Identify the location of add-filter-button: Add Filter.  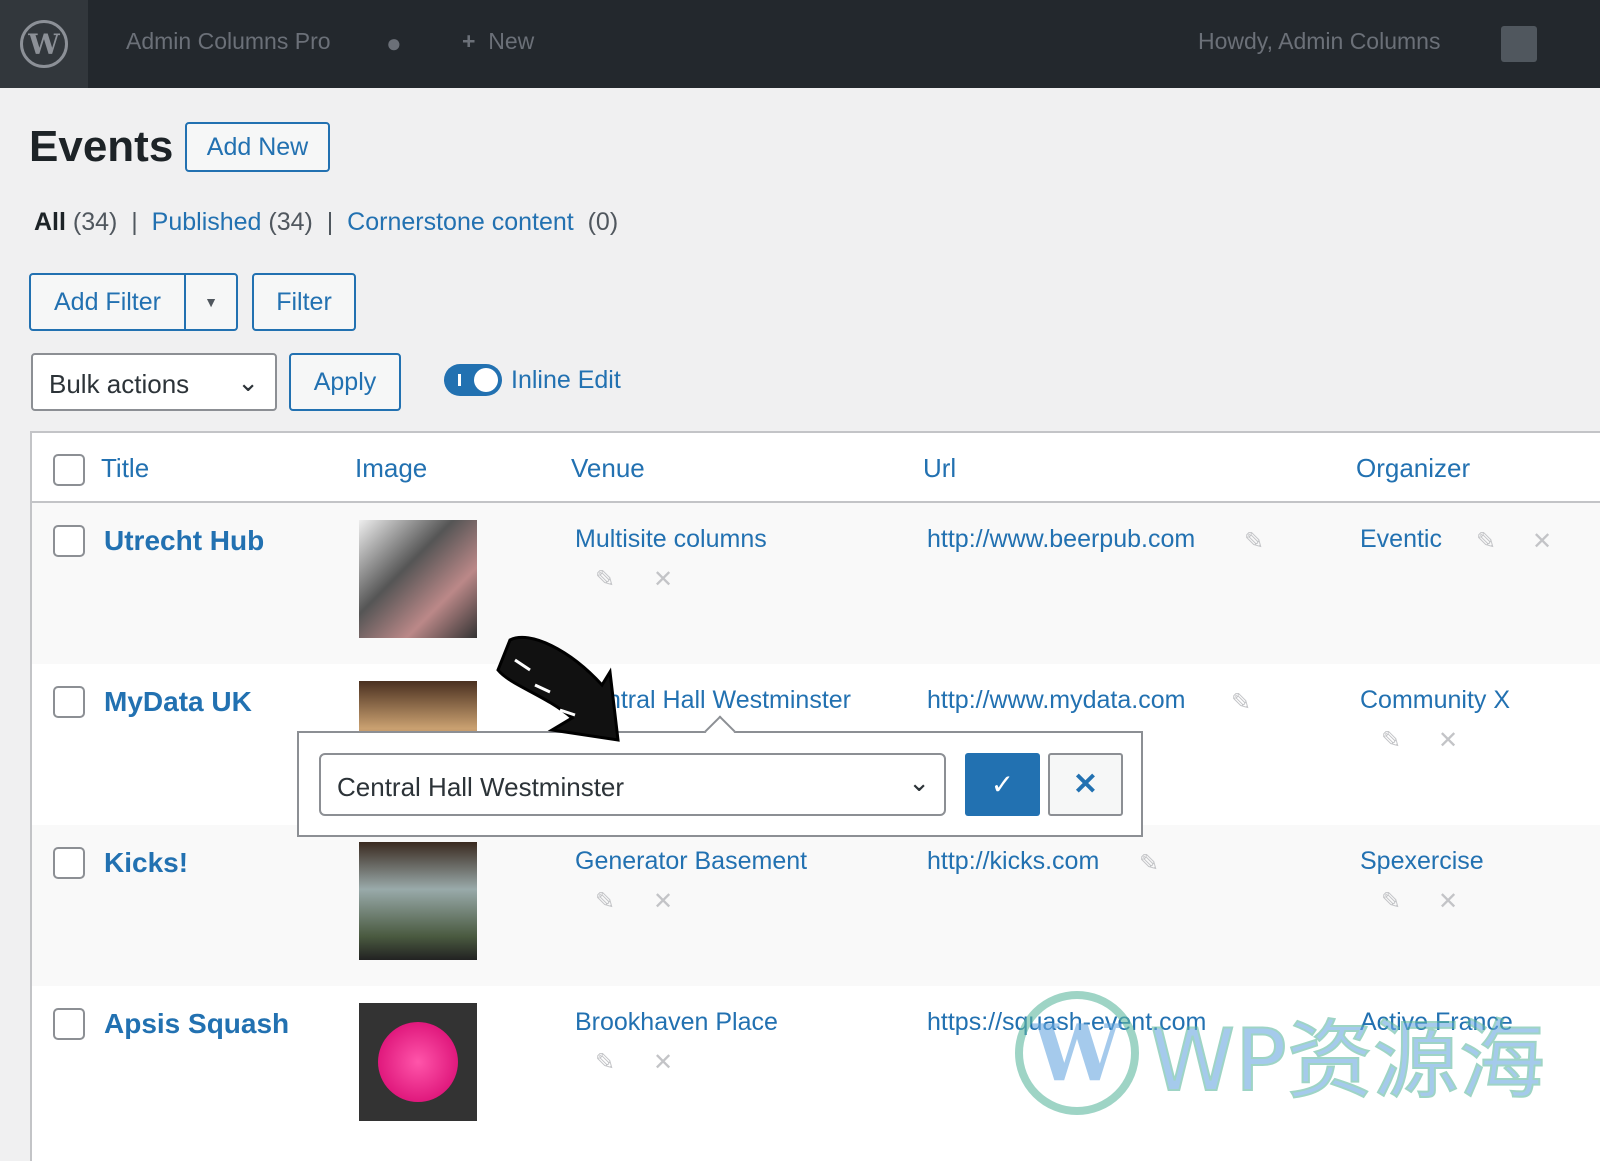
(107, 302).